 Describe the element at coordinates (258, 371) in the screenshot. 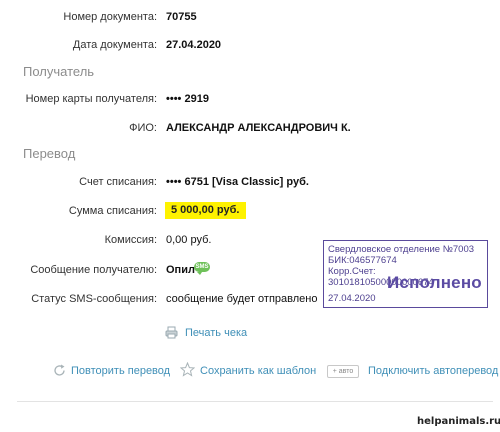

I see `save-template-link: Сохранить как шаблон` at that location.